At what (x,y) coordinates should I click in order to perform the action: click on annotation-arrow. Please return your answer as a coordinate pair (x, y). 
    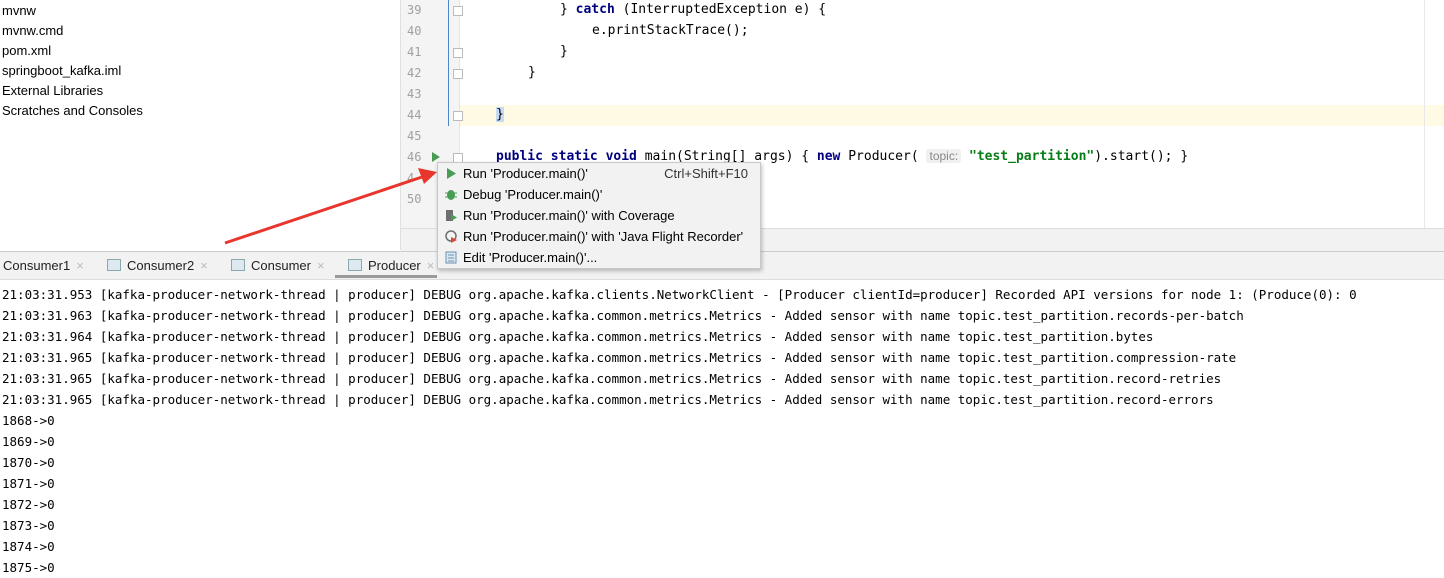
    Looking at the image, I should click on (330, 206).